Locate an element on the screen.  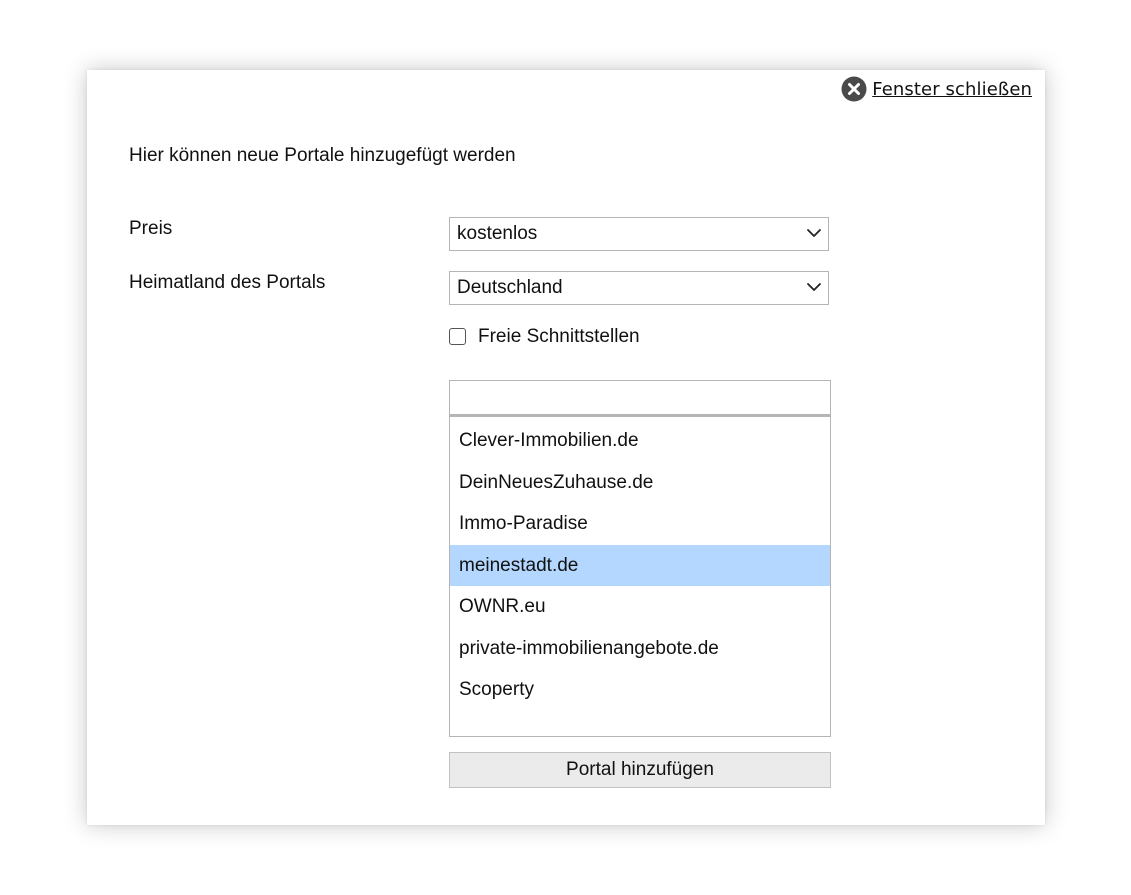
portal-list-item: OWNR.eu is located at coordinates (640, 607).